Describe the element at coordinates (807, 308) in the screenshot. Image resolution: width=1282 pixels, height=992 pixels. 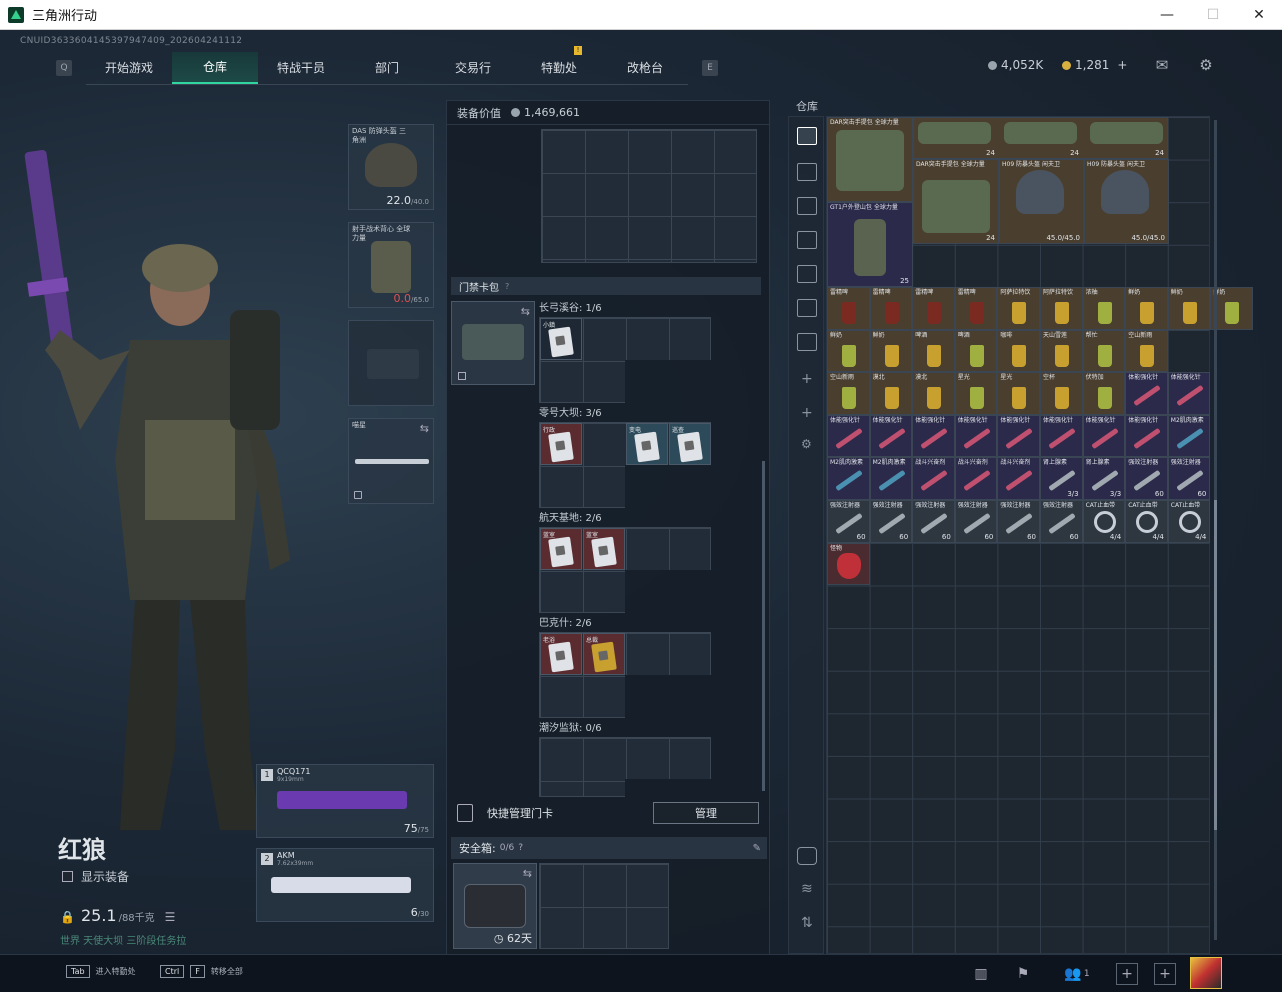
I see `warehouse-page-5-icon` at that location.